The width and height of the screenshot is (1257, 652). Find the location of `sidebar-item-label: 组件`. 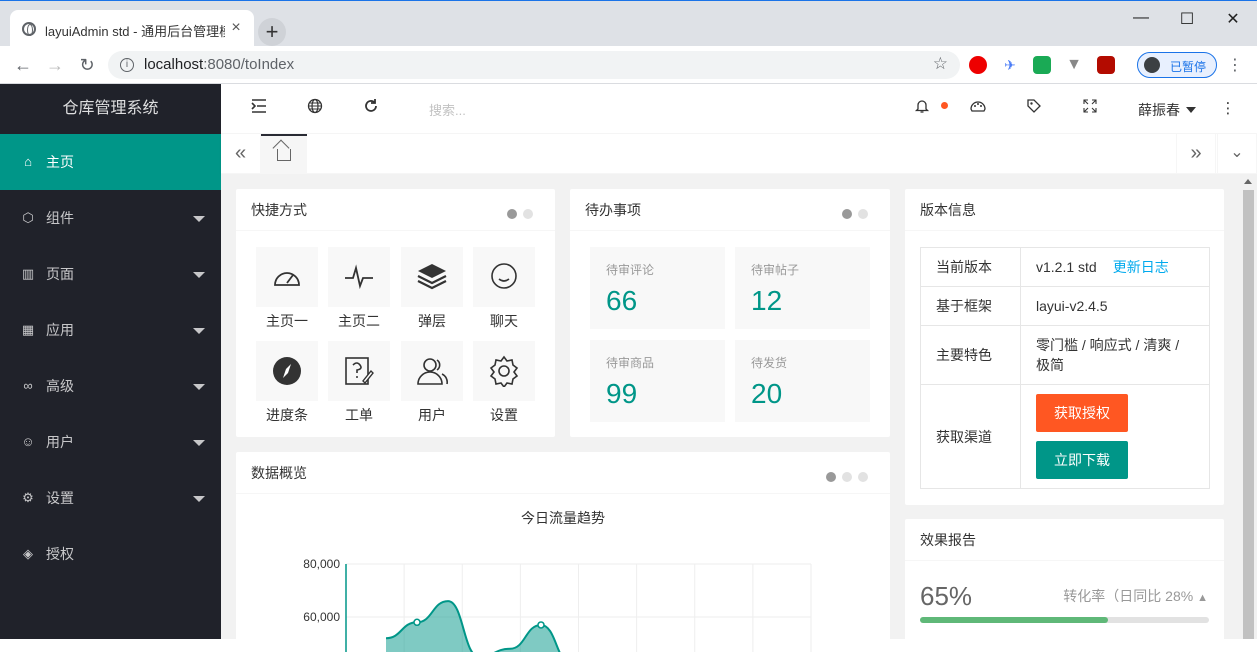

sidebar-item-label: 组件 is located at coordinates (60, 218).